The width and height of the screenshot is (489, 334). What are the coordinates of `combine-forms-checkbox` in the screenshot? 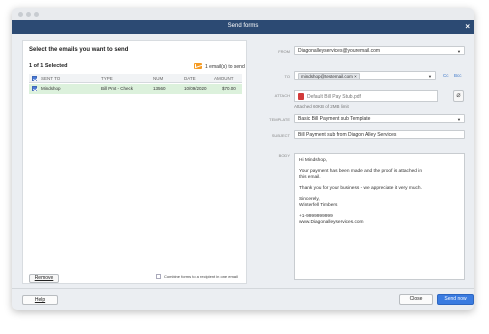 It's located at (158, 276).